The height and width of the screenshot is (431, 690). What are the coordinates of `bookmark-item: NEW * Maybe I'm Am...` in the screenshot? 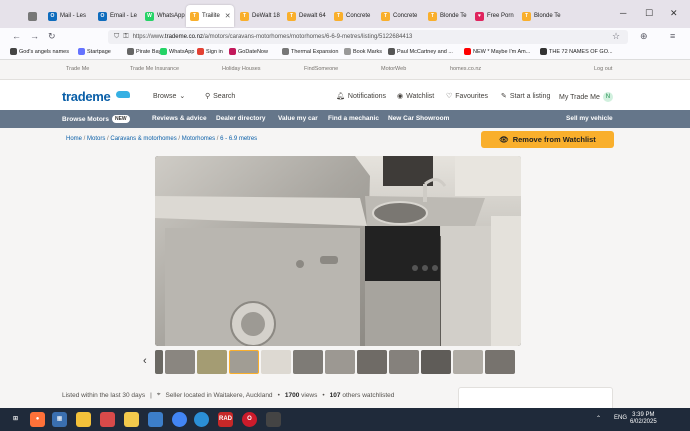 It's located at (497, 51).